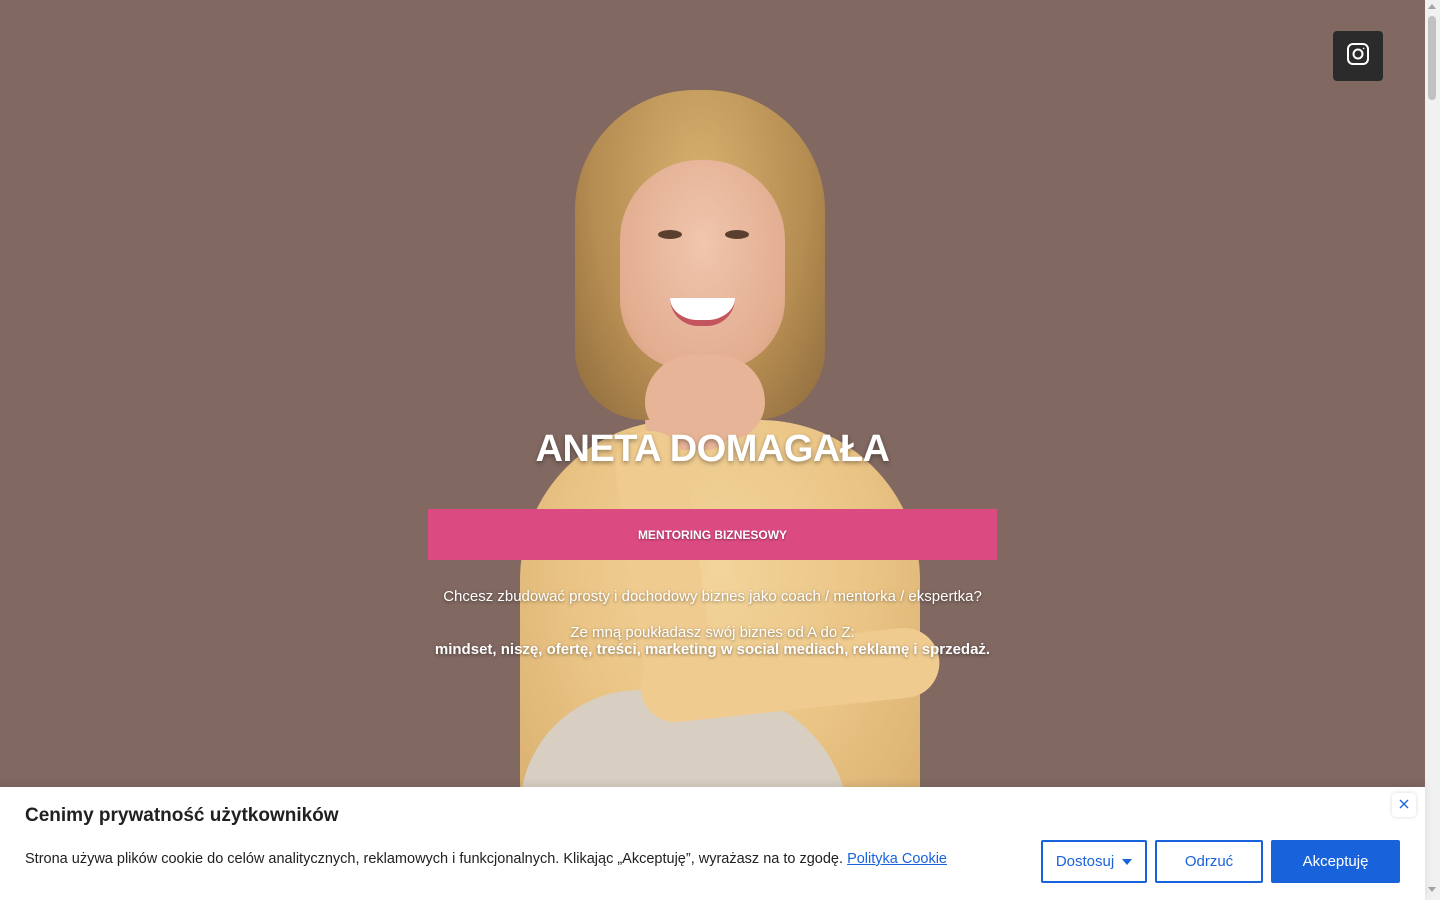 The image size is (1440, 900). What do you see at coordinates (1432, 889) in the screenshot?
I see `scroll-down-arrow-icon` at bounding box center [1432, 889].